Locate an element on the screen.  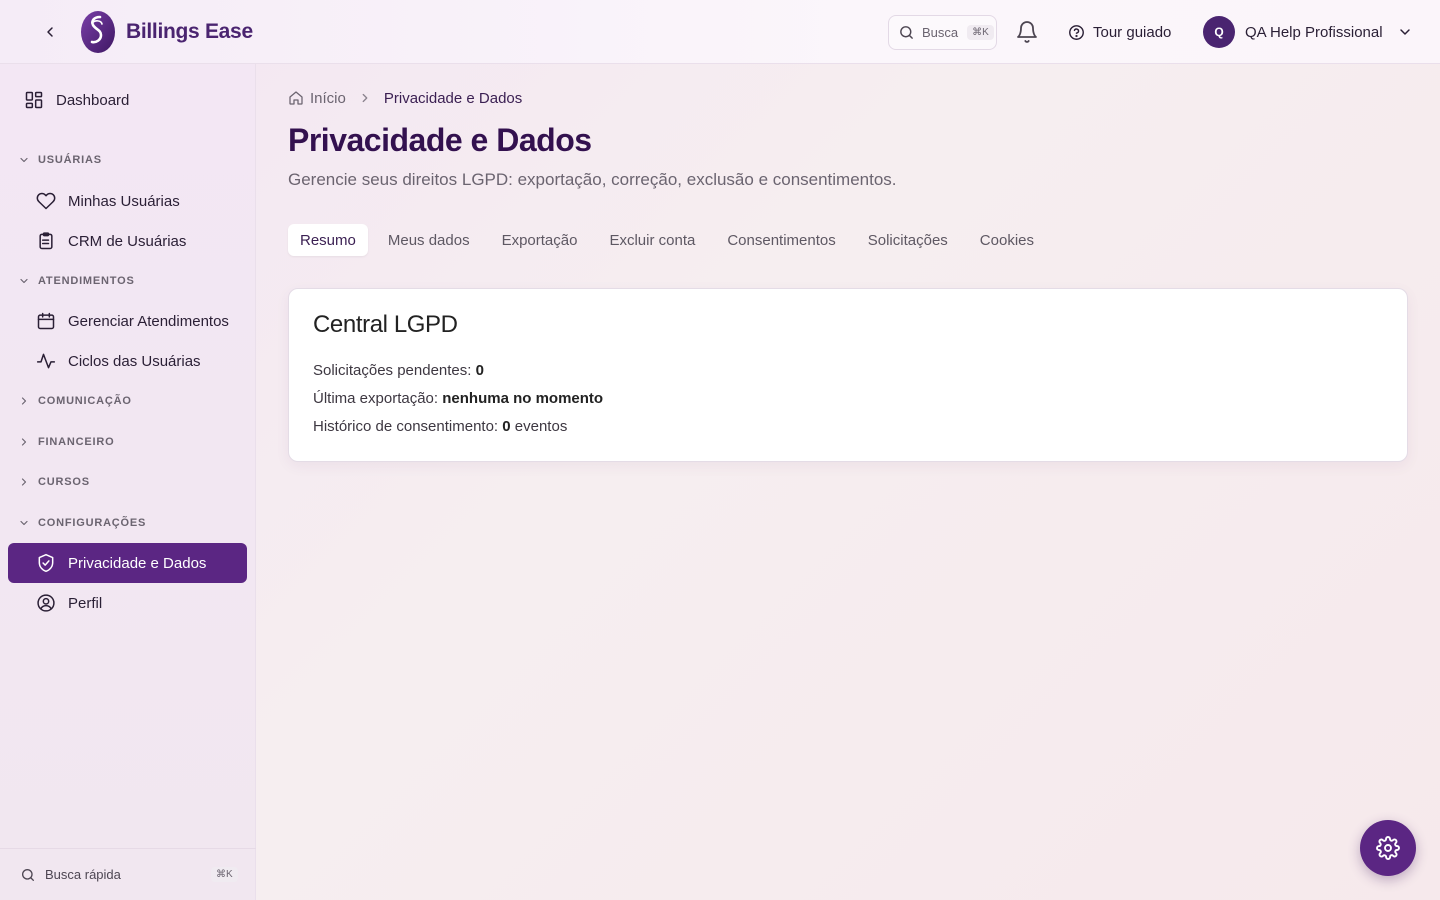
home-icon is located at coordinates (296, 98).